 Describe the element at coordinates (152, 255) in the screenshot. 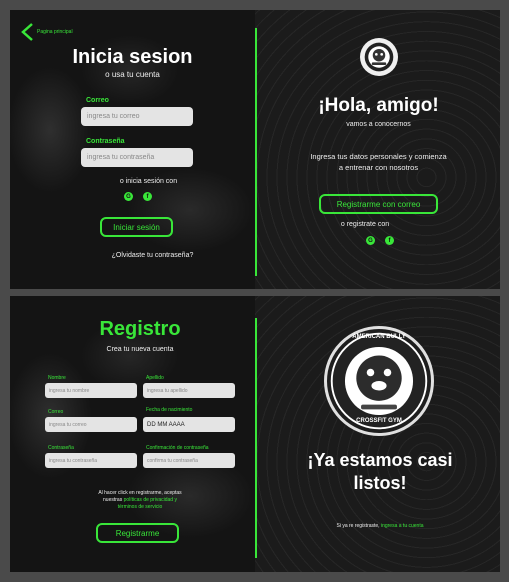

I see `forgot-password-link: ¿Olvidaste tu contraseña?` at that location.